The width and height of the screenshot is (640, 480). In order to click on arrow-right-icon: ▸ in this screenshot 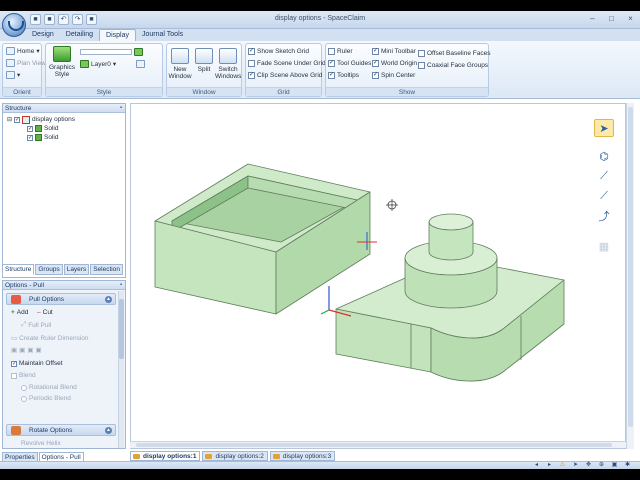, I will do `click(549, 465)`.